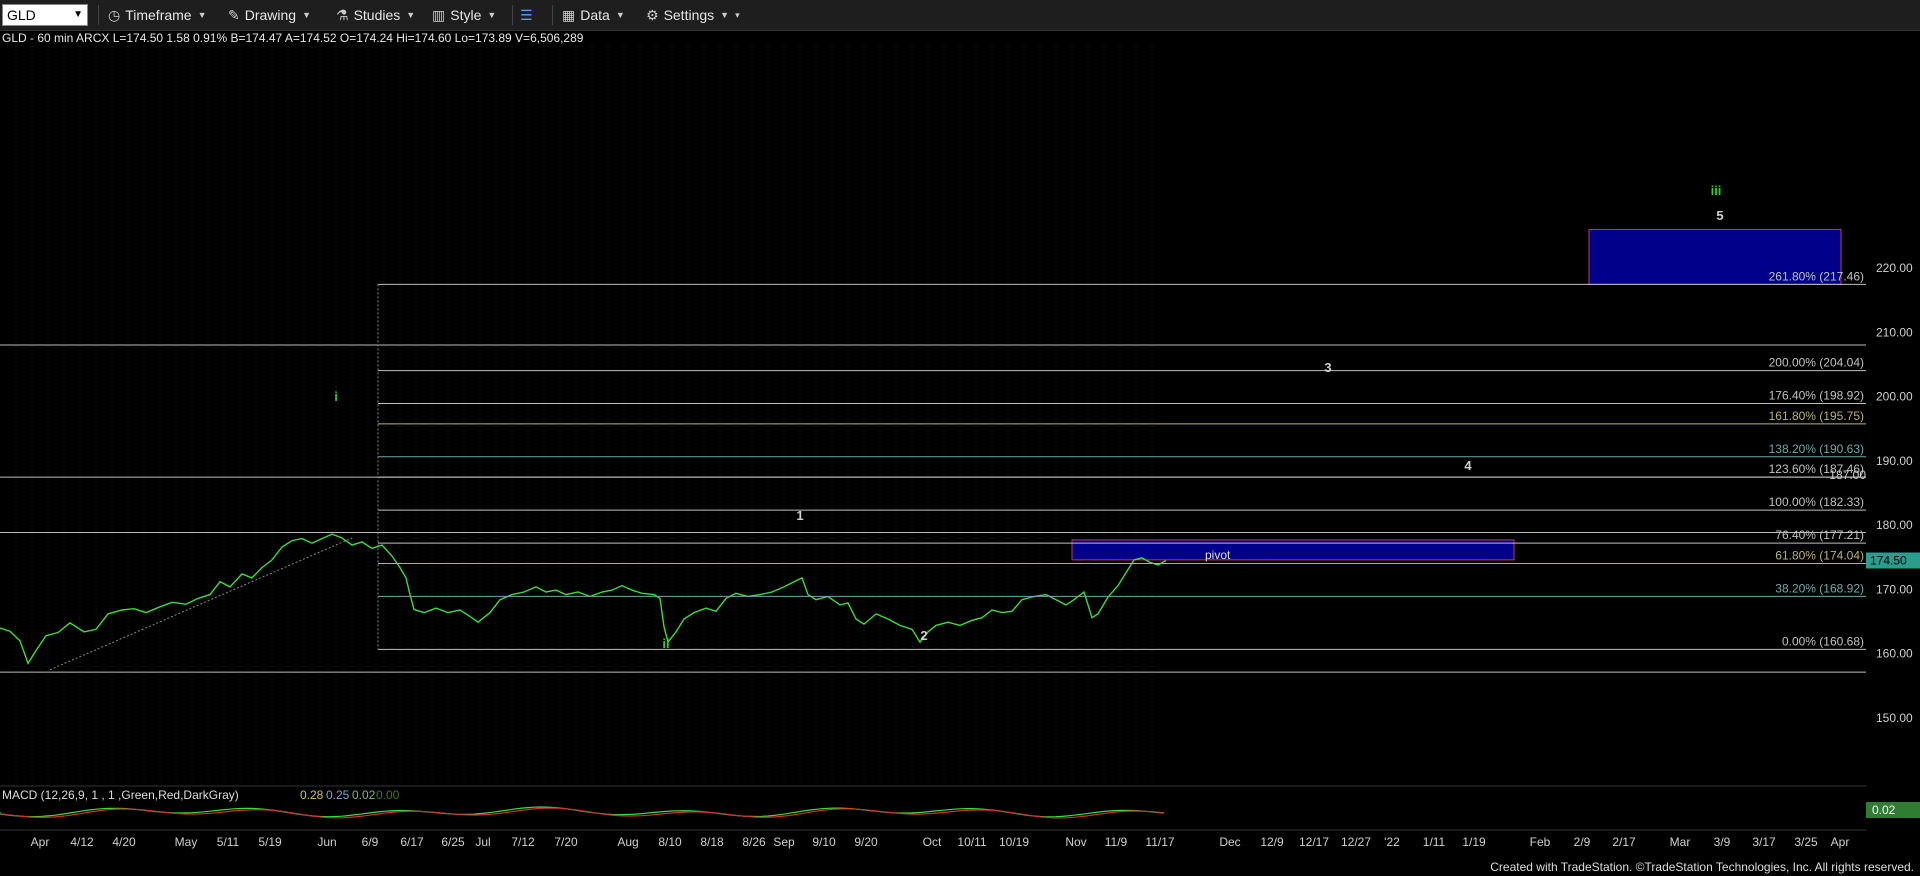 The image size is (1920, 876). Describe the element at coordinates (665, 643) in the screenshot. I see `wave-label: ii` at that location.